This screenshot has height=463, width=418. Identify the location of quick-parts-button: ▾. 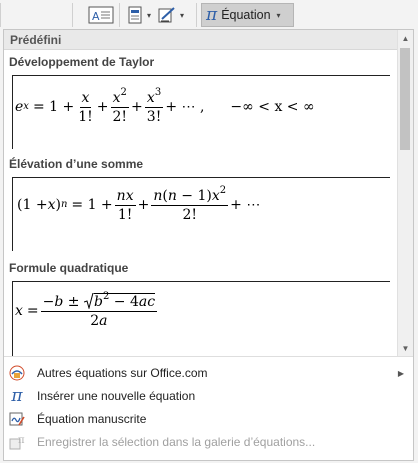
(139, 15).